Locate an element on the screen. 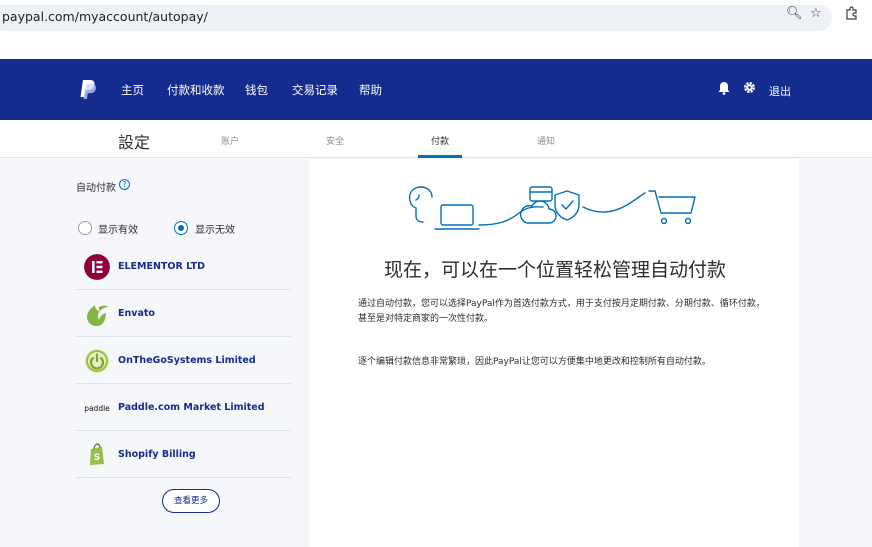 Image resolution: width=872 pixels, height=547 pixels. logout-link: 退出 is located at coordinates (780, 91).